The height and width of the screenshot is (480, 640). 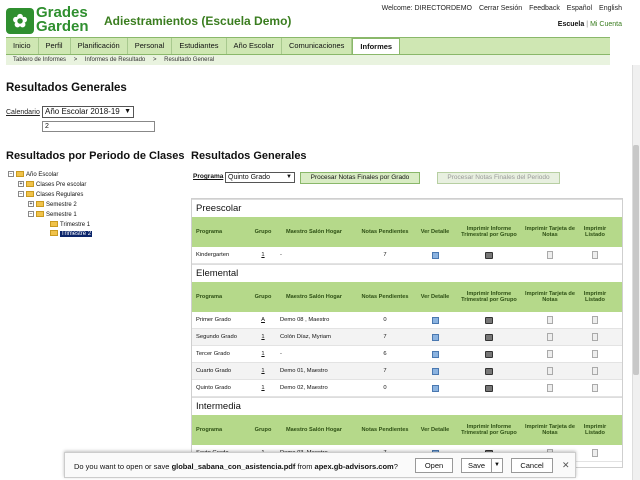 What do you see at coordinates (52, 205) in the screenshot?
I see `tree-node-semestre-2: + Semestre 2` at bounding box center [52, 205].